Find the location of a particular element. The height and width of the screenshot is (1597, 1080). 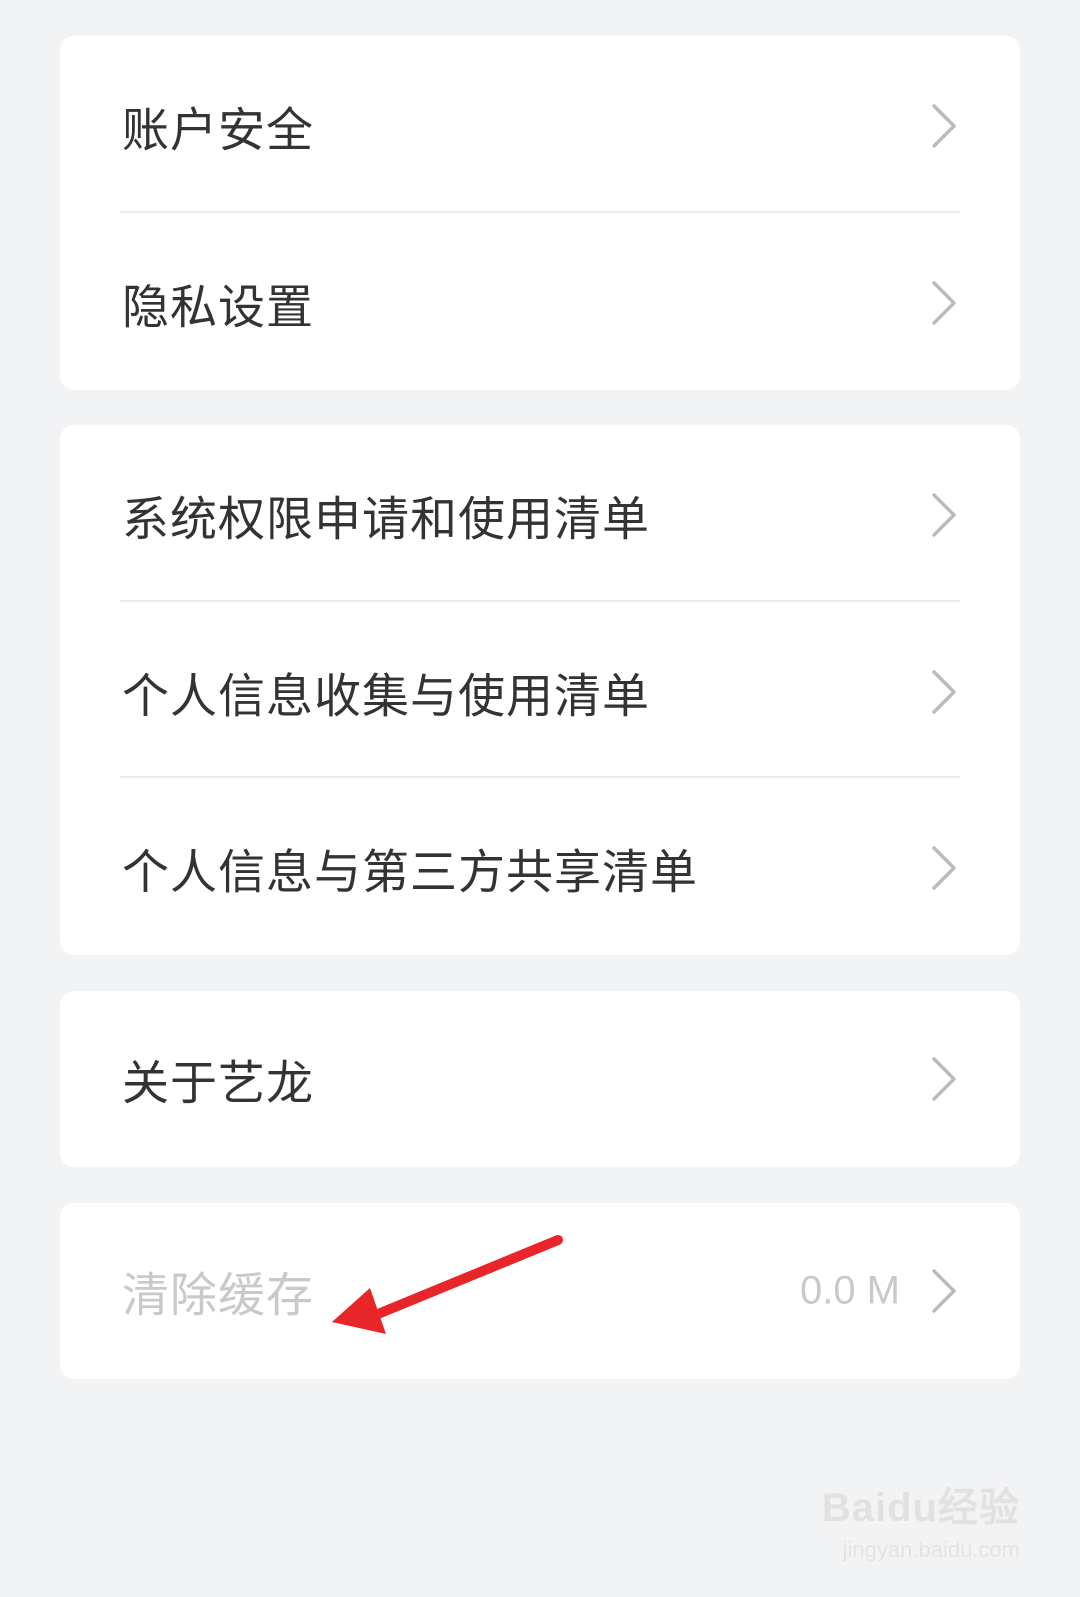

settings-item-label: 系统权限申请和使用清单 is located at coordinates (386, 520).